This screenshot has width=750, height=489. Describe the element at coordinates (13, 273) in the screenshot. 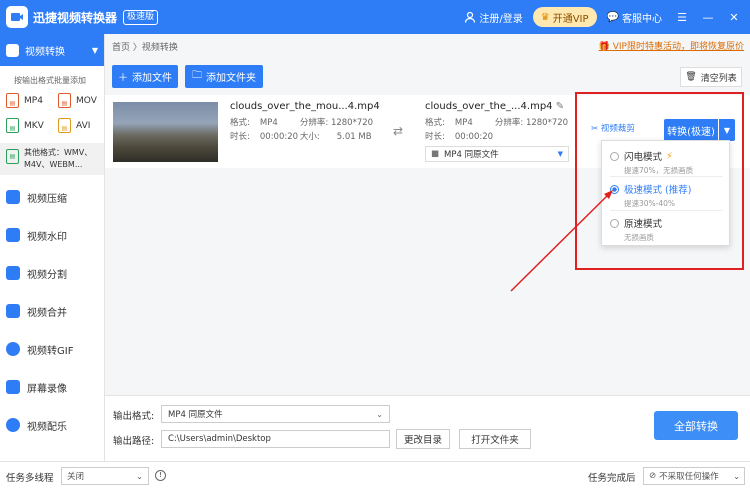

I see `split-icon` at that location.